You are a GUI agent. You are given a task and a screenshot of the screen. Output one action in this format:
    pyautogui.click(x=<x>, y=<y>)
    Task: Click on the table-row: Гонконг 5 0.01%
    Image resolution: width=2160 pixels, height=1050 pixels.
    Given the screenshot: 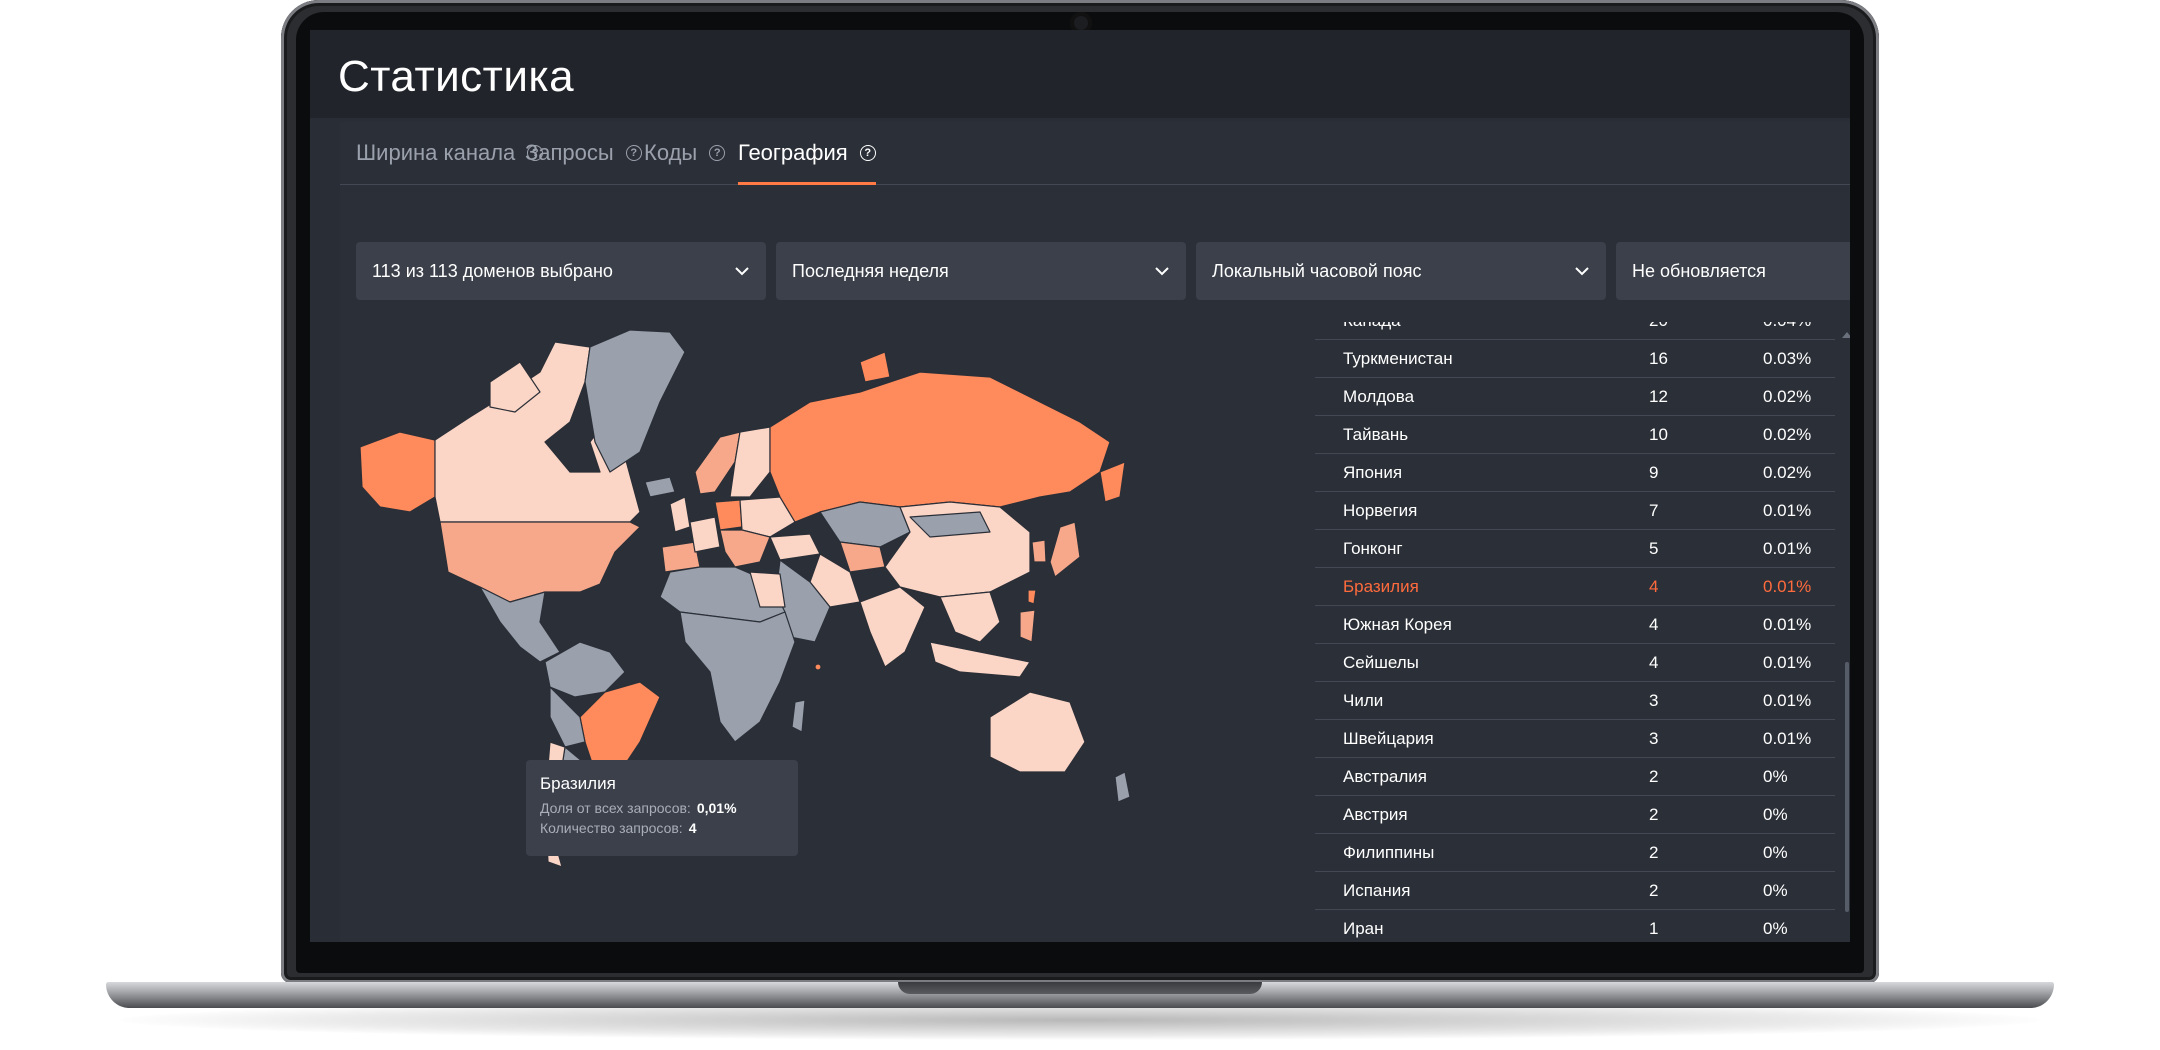 What is the action you would take?
    pyautogui.click(x=1575, y=549)
    